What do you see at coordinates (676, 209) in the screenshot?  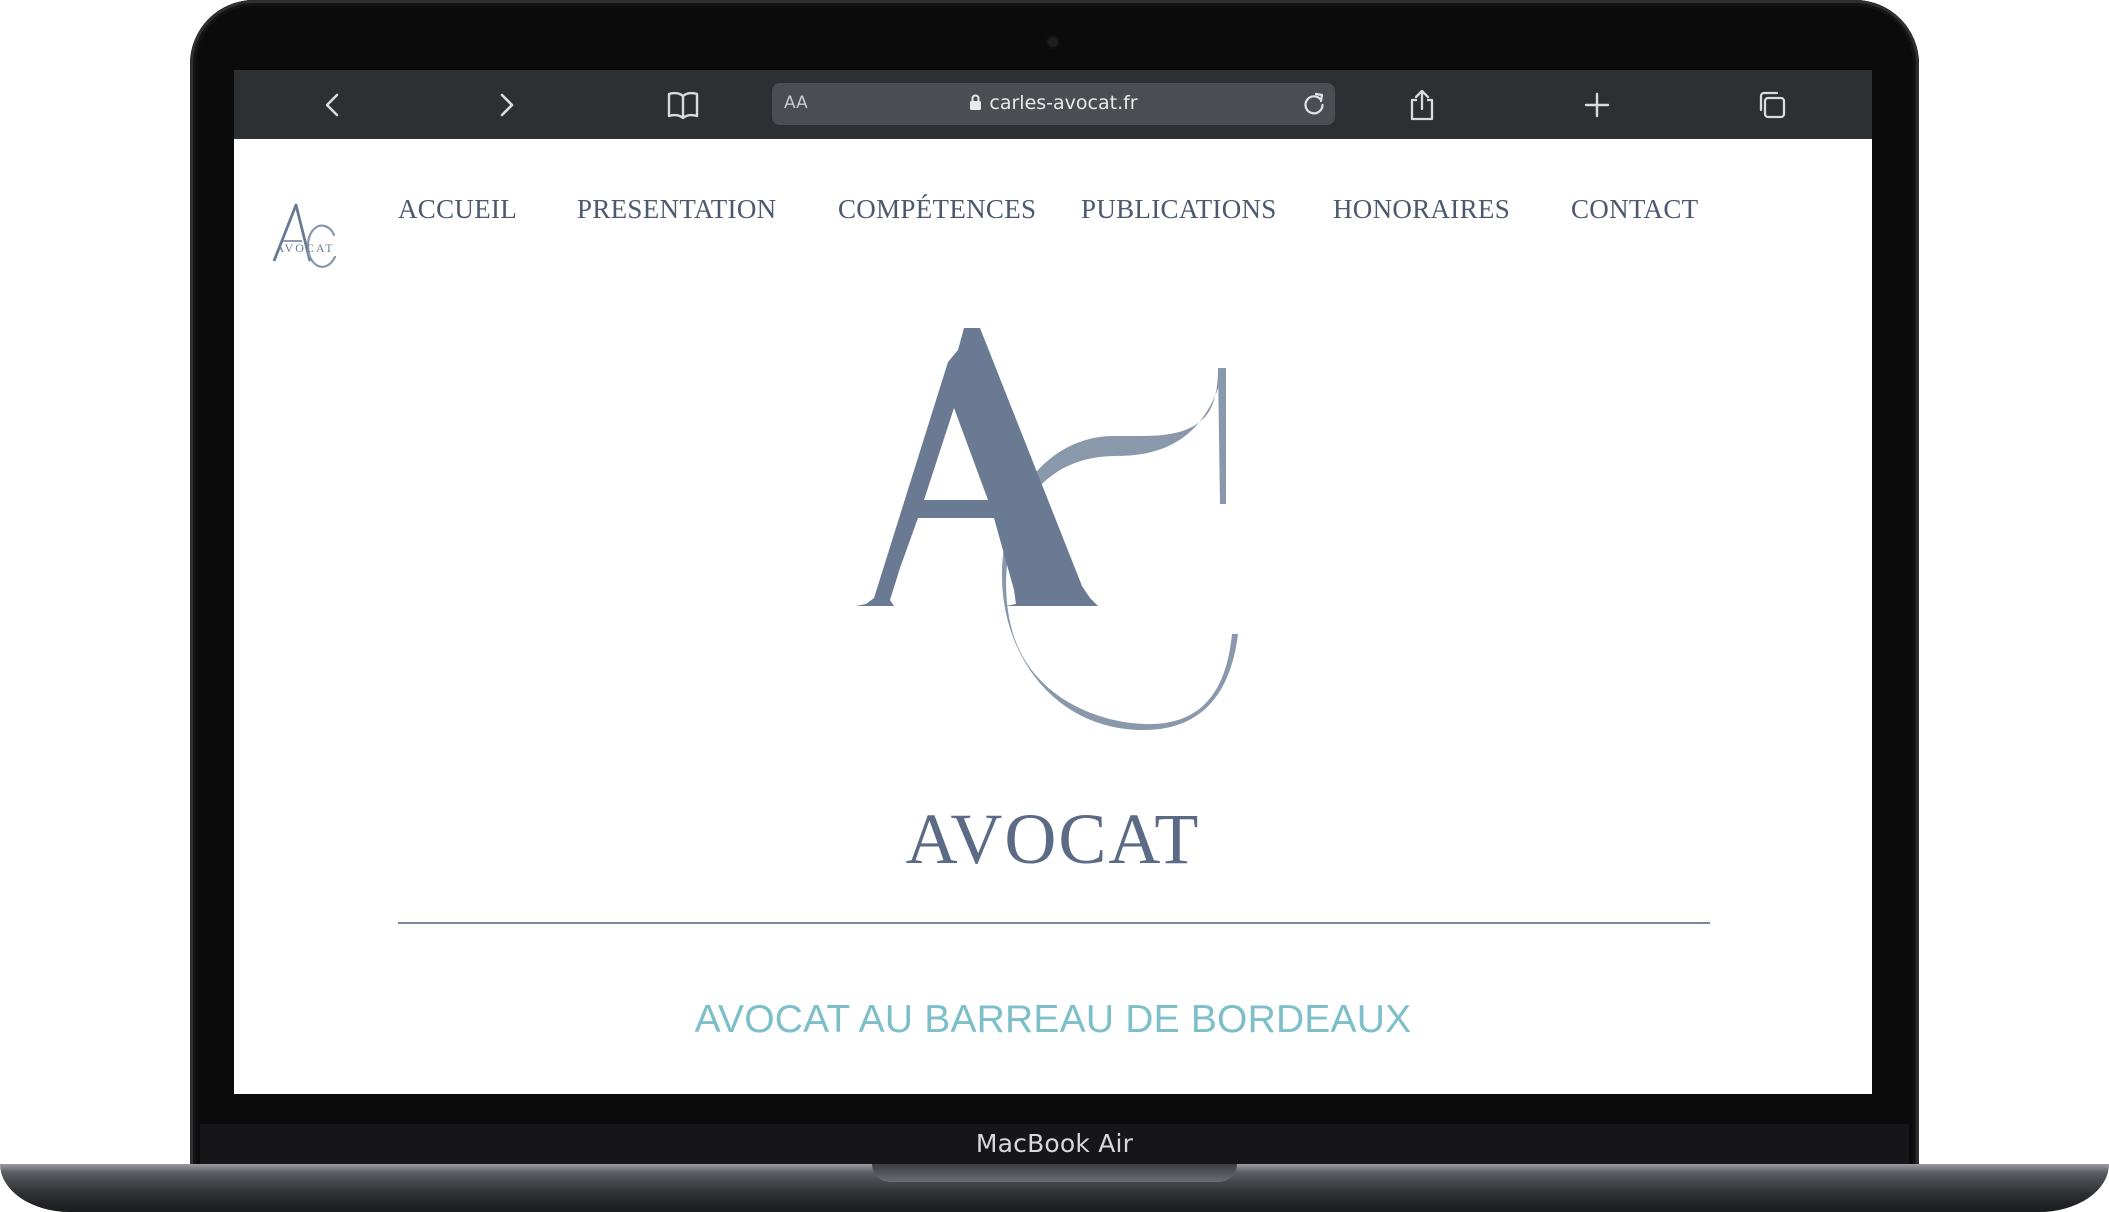 I see `nav-item-presentation: PRESENTATION` at bounding box center [676, 209].